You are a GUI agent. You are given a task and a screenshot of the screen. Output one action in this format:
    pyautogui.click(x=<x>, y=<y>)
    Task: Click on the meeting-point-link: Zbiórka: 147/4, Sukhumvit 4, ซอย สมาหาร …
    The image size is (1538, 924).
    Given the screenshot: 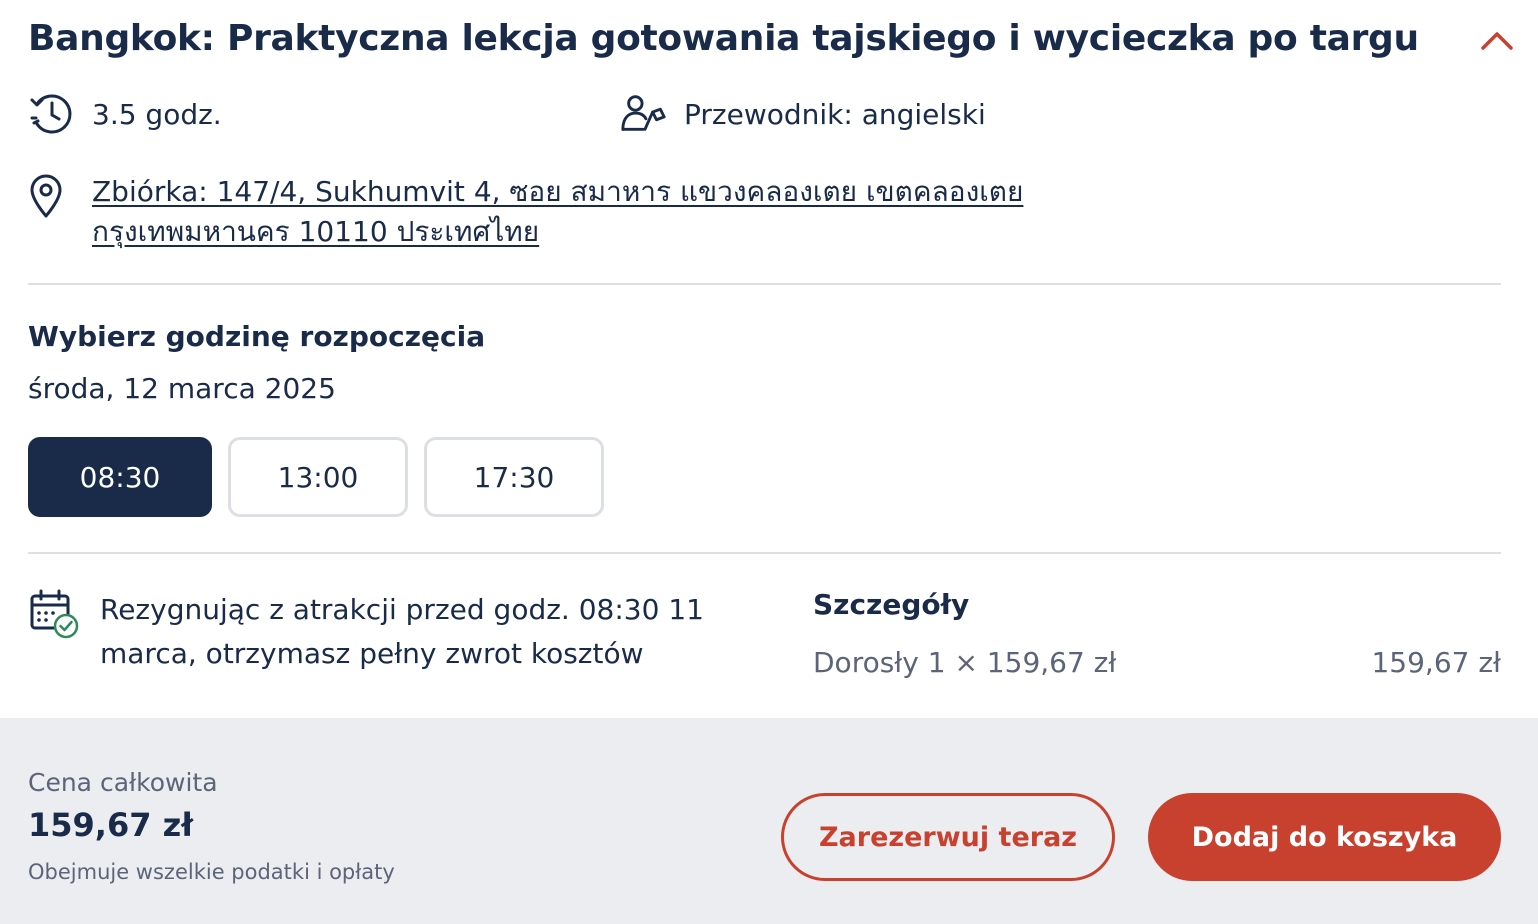 What is the action you would take?
    pyautogui.click(x=582, y=212)
    